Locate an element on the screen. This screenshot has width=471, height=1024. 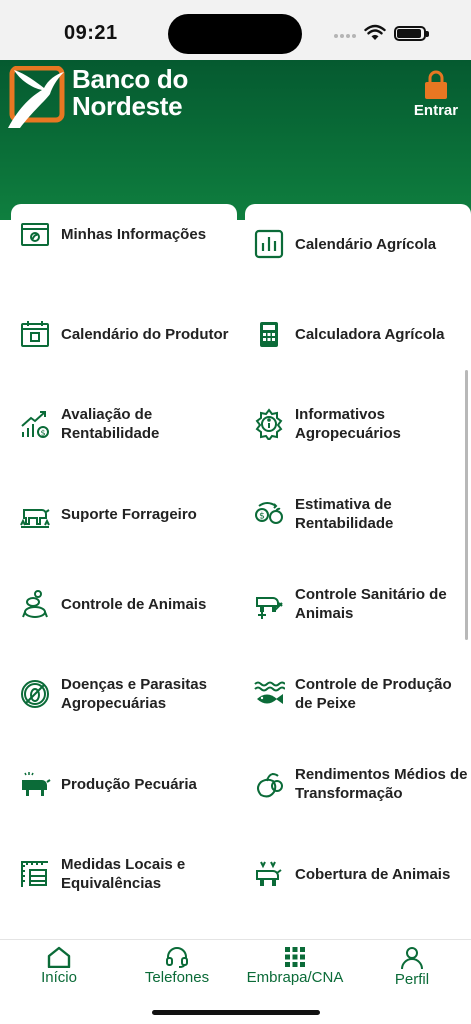
battery-icon is located at coordinates (411, 33).